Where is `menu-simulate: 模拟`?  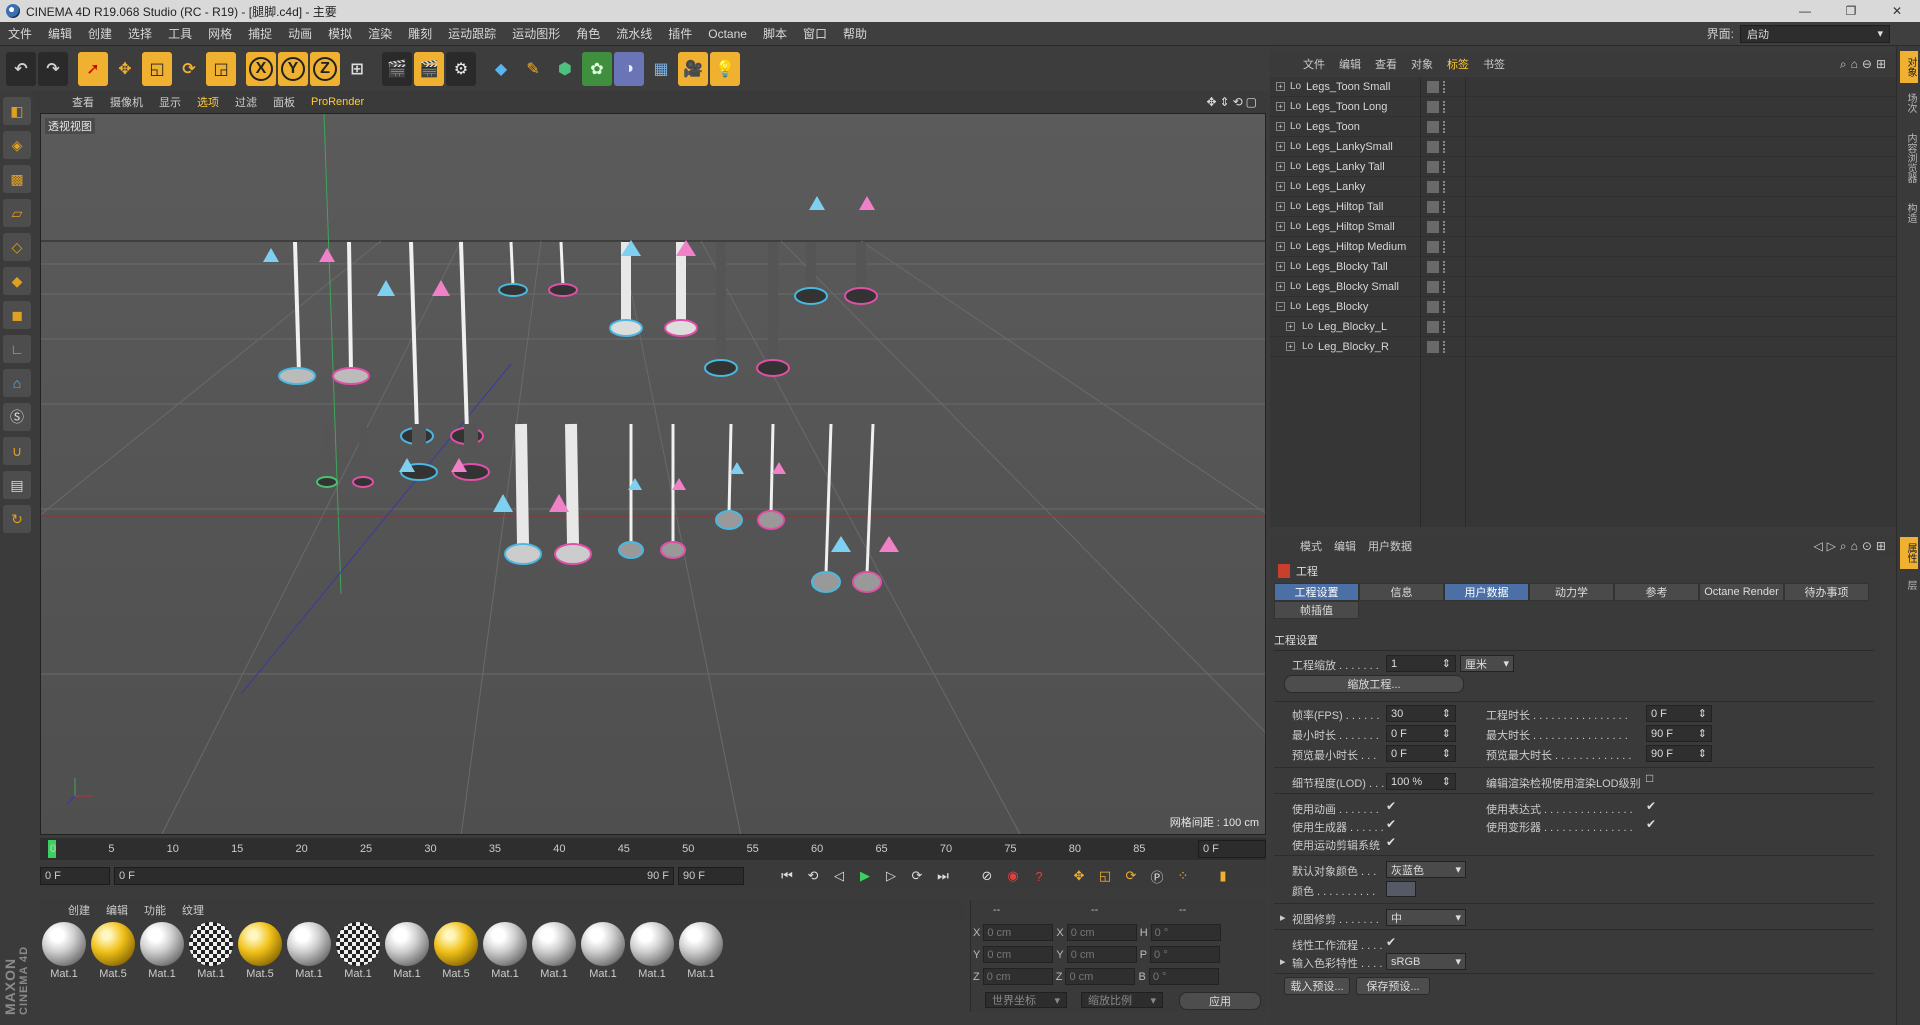 menu-simulate: 模拟 is located at coordinates (340, 33).